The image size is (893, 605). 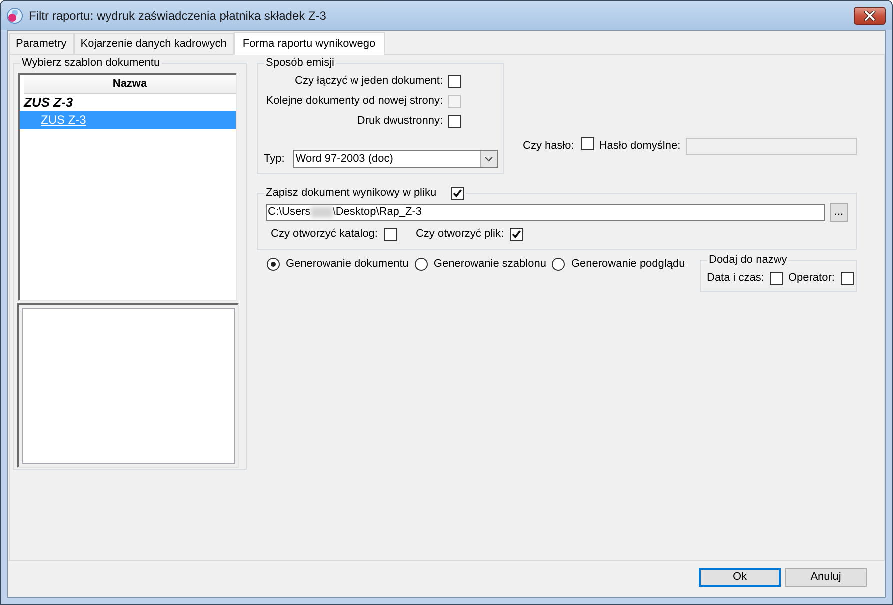 I want to click on option-label: Czy łączyć w jeden dokument:, so click(x=369, y=82).